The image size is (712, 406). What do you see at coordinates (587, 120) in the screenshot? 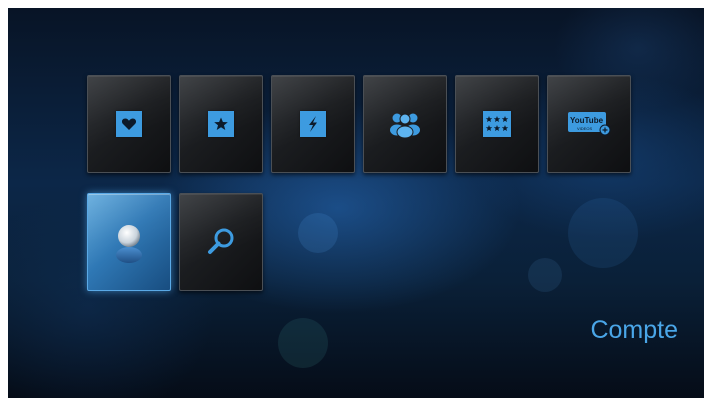
I see `youtube-logo-text: YouTube` at bounding box center [587, 120].